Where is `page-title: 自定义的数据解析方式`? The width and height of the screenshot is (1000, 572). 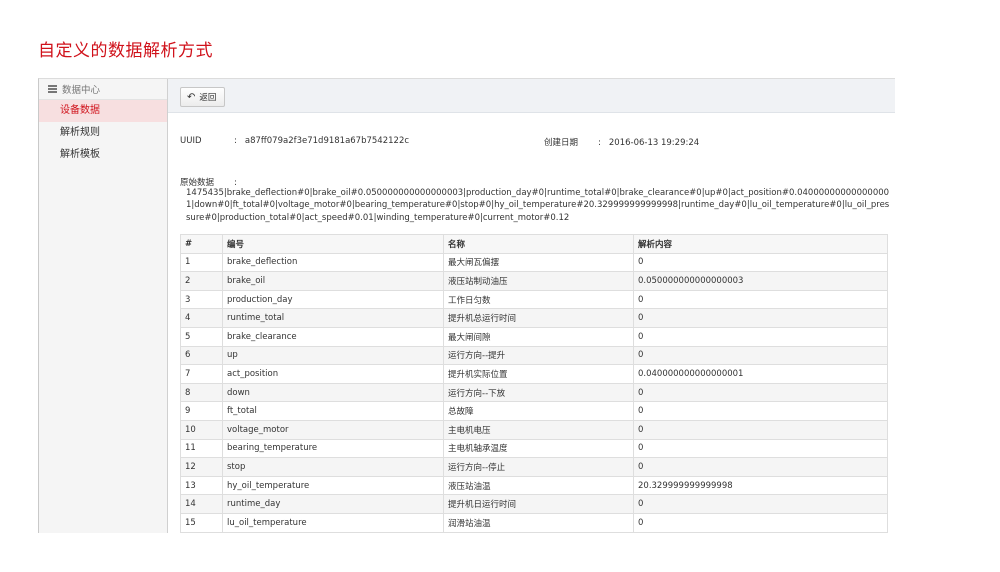
page-title: 自定义的数据解析方式 is located at coordinates (125, 51).